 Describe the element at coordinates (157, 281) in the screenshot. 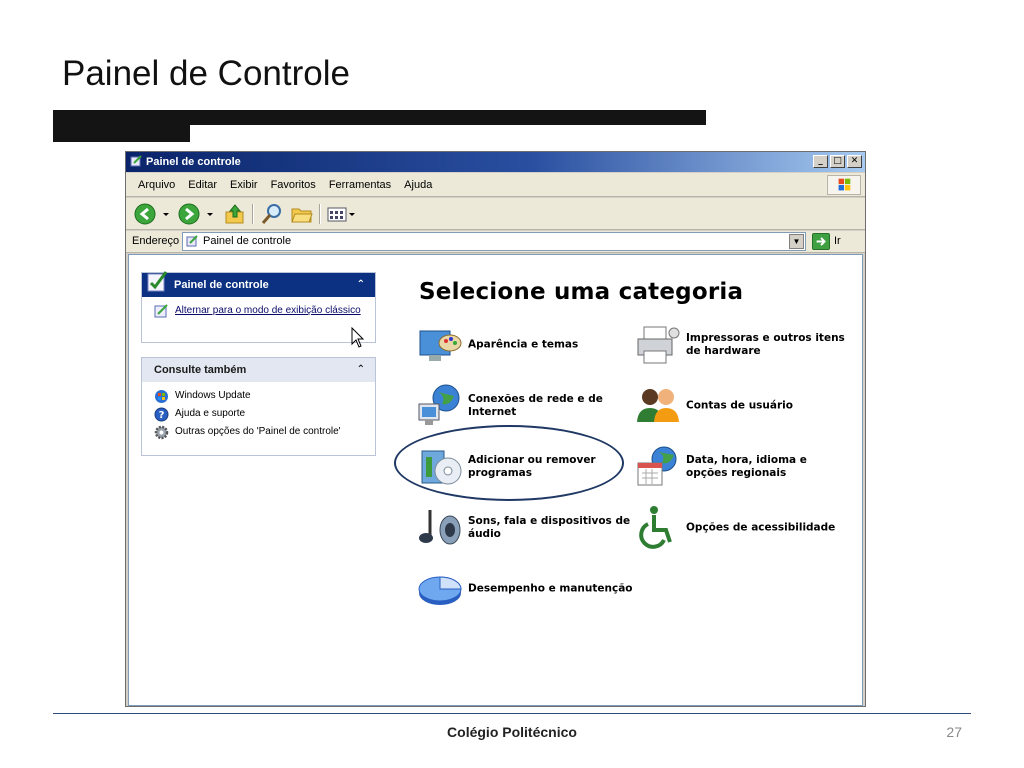

I see `control-panel-large-icon` at that location.